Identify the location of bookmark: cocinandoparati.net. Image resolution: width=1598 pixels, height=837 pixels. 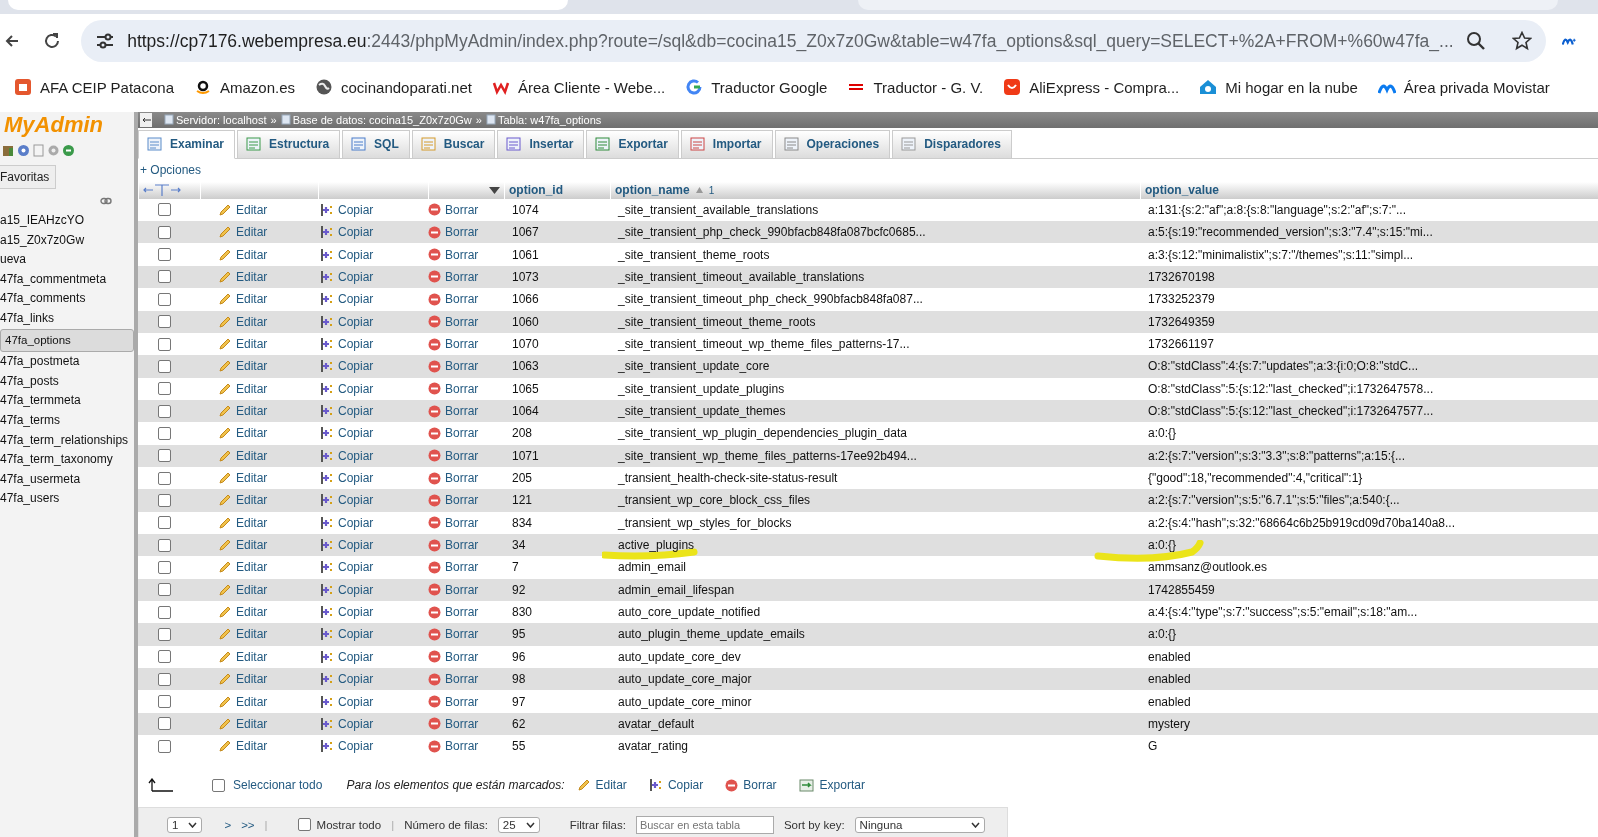
(393, 87).